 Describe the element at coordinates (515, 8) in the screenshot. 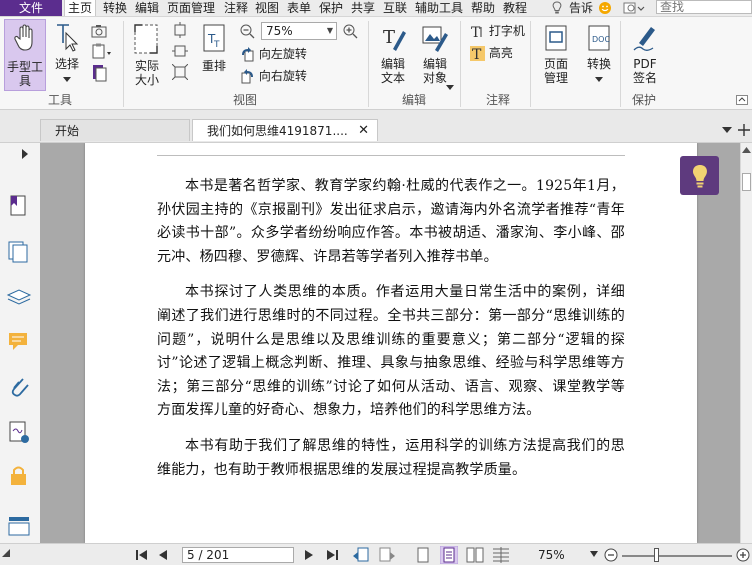

I see `menu-tutorial: 教程` at that location.